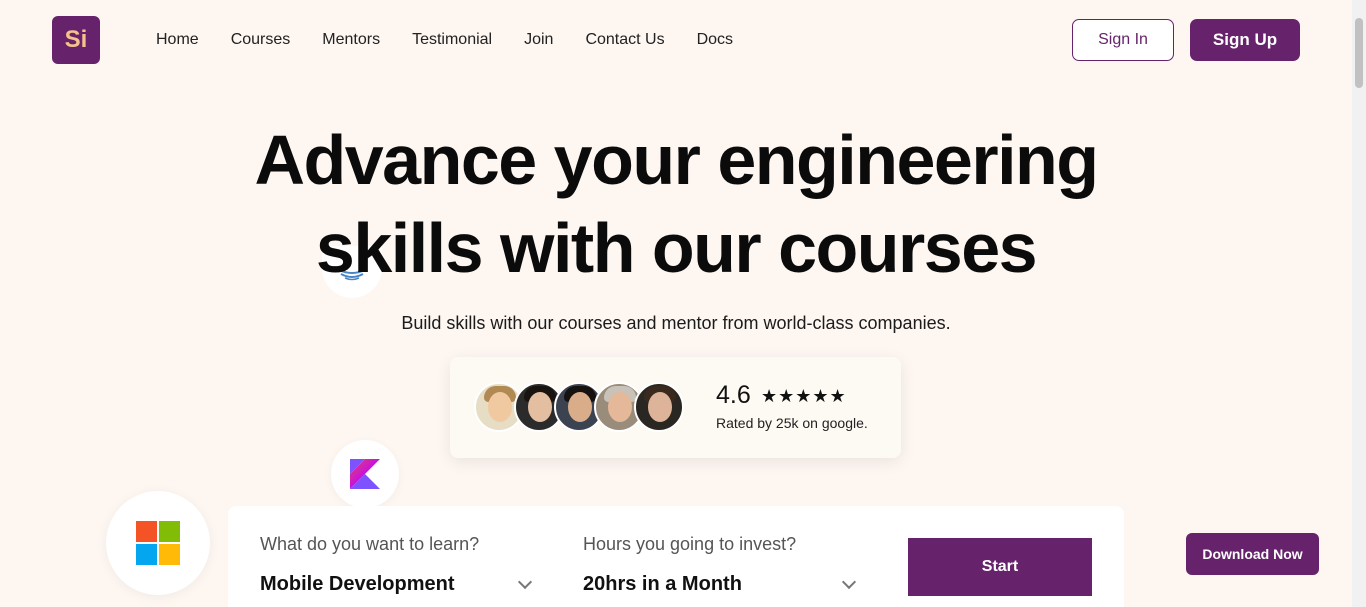  I want to click on avatar, so click(659, 407).